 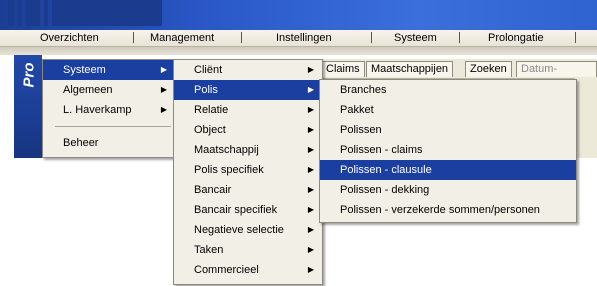 What do you see at coordinates (29, 75) in the screenshot?
I see `pro-logo: Pro` at bounding box center [29, 75].